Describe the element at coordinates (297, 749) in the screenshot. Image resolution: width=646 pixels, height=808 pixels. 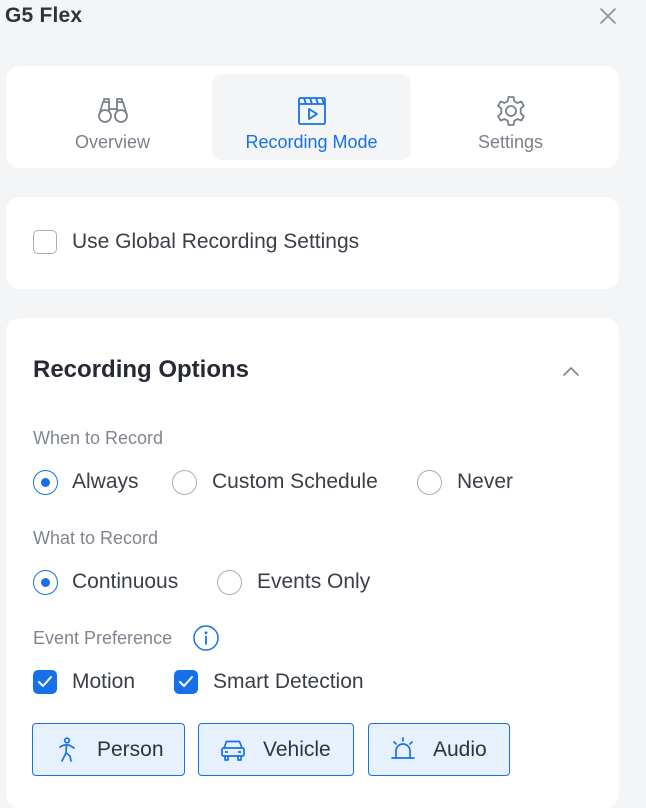
I see `chip-label: Vehicle` at that location.